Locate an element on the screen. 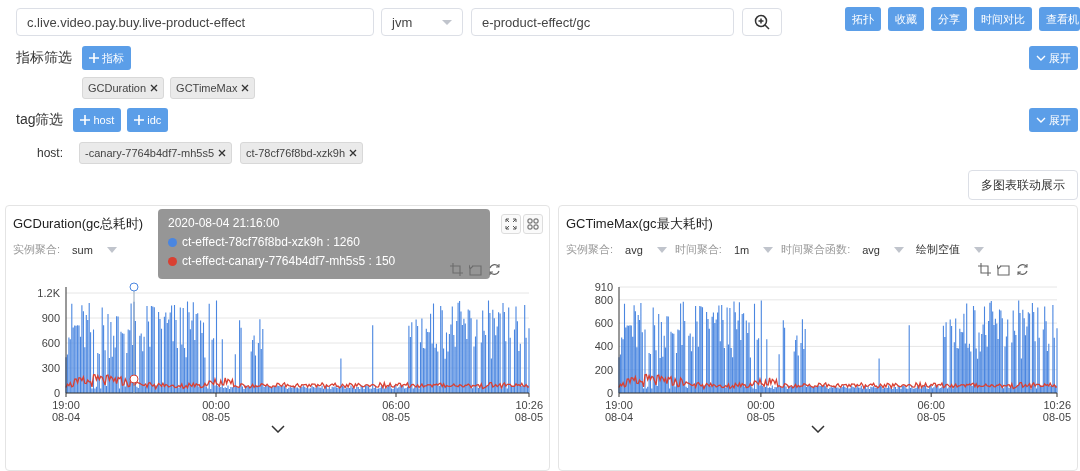  add-tag-button: host is located at coordinates (97, 120).